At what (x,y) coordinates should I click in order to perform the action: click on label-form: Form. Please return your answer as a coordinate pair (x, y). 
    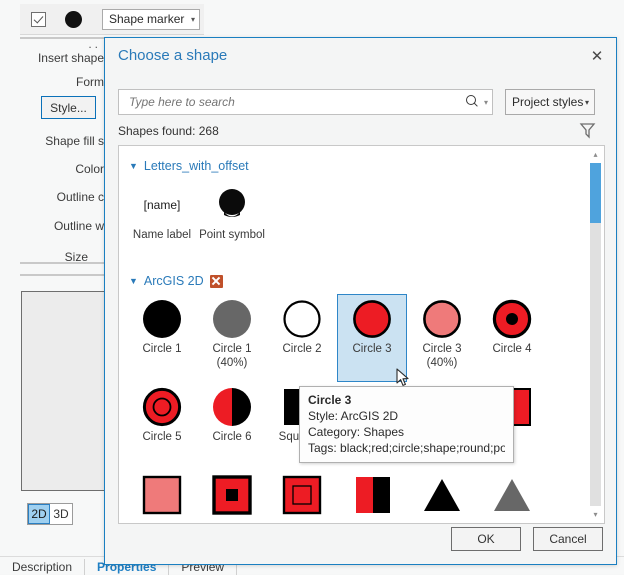
    Looking at the image, I should click on (90, 82).